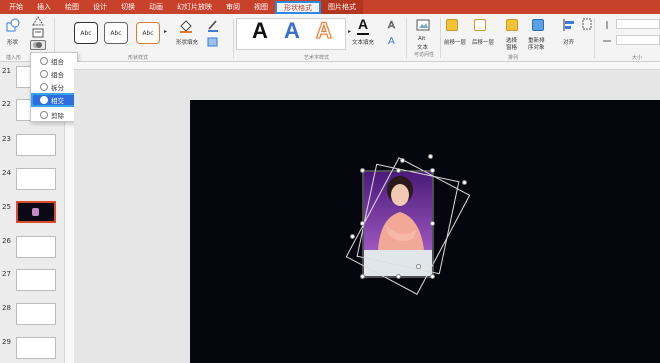 This screenshot has width=660, height=363. What do you see at coordinates (538, 25) in the screenshot?
I see `reorder-objects-icon` at bounding box center [538, 25].